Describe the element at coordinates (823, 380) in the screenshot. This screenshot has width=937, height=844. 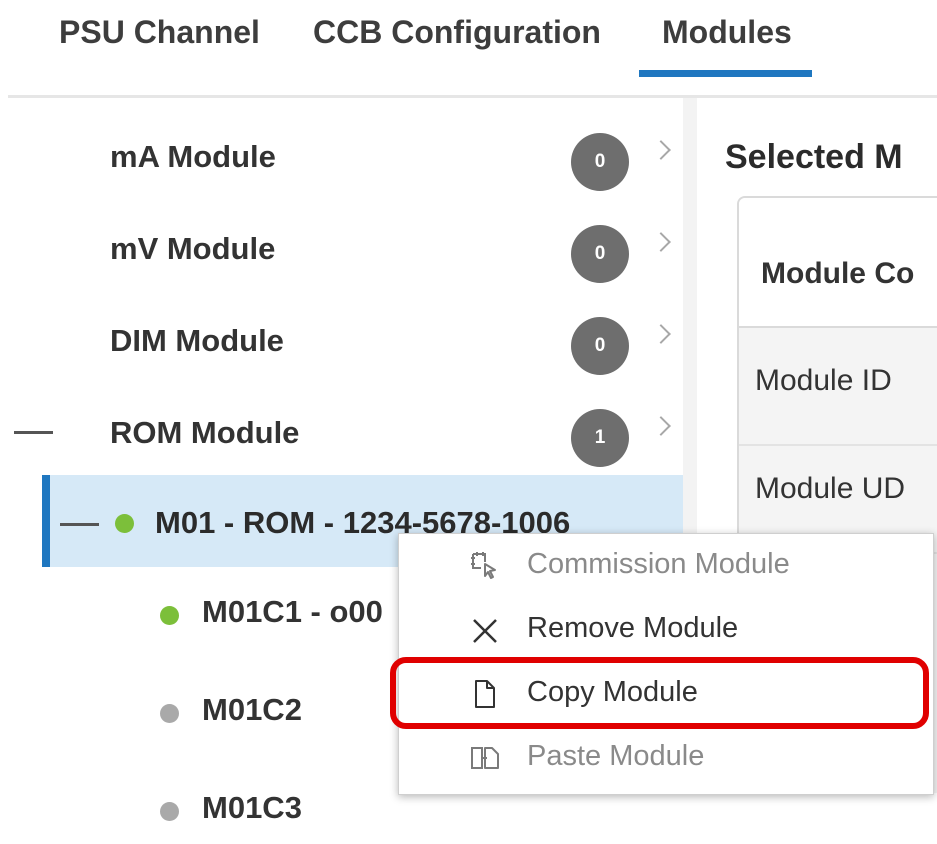
I see `field-label: Module ID` at that location.